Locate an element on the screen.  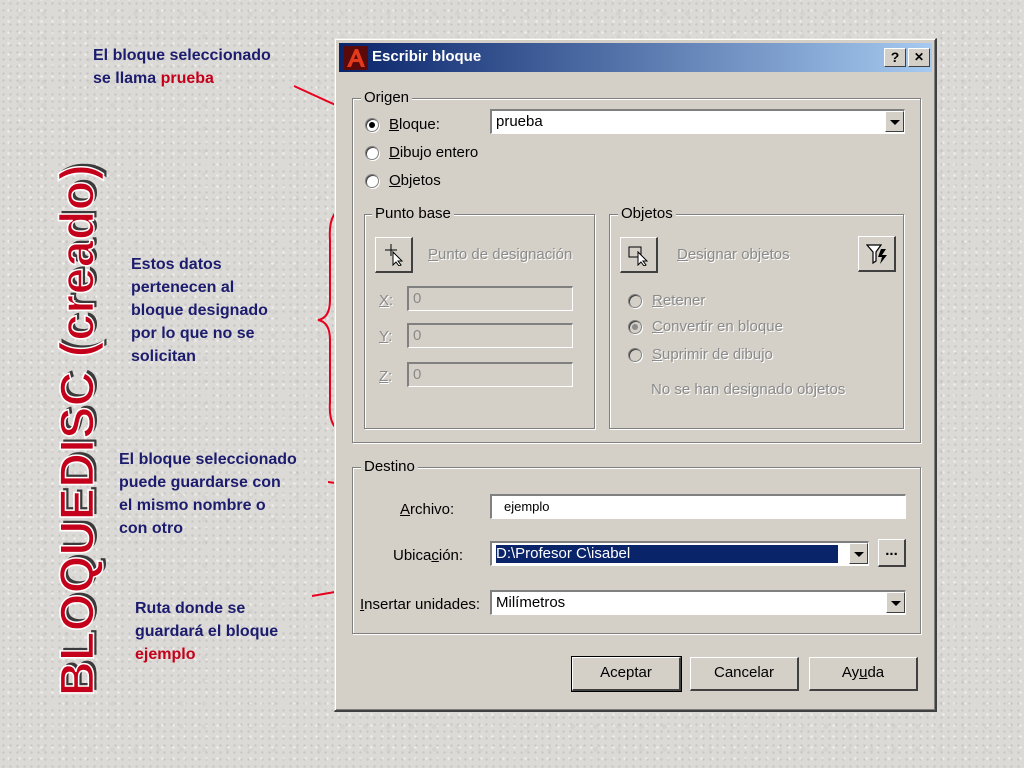
radio-retener is located at coordinates (635, 301).